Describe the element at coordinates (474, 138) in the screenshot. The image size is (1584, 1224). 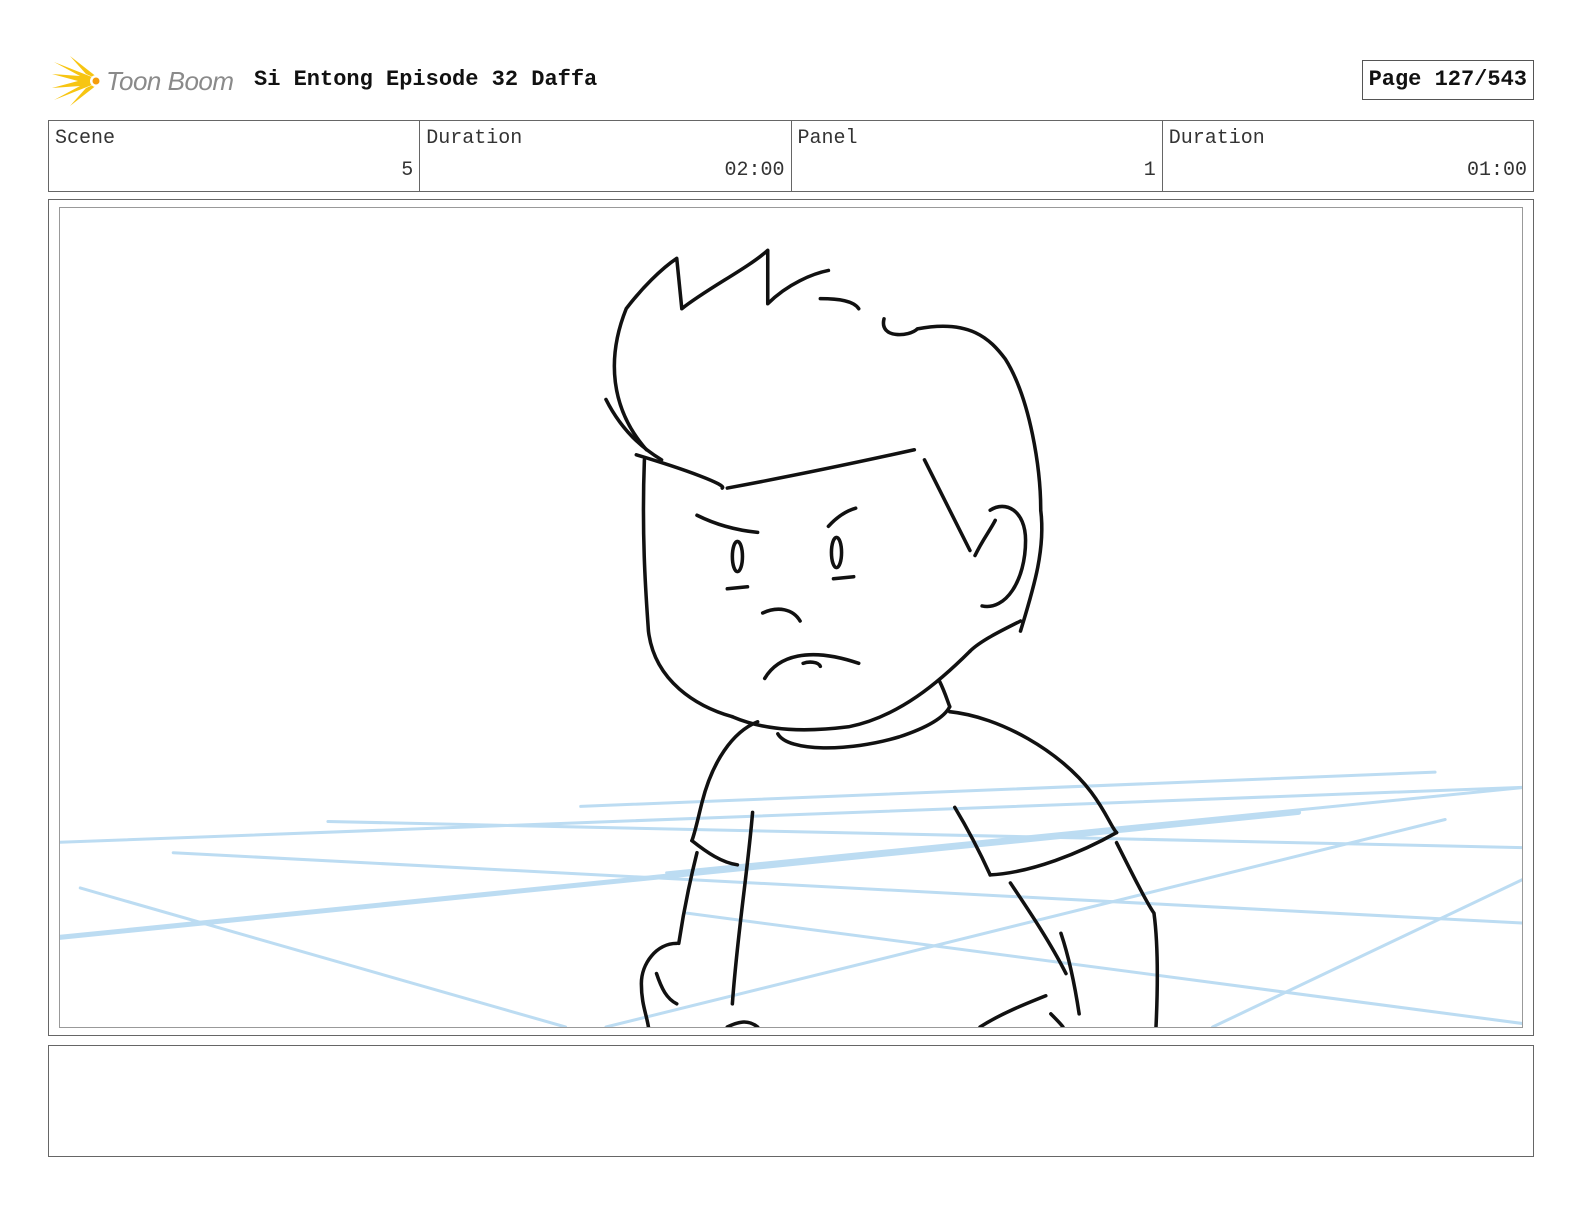
I see `scene-duration-label: Duration` at that location.